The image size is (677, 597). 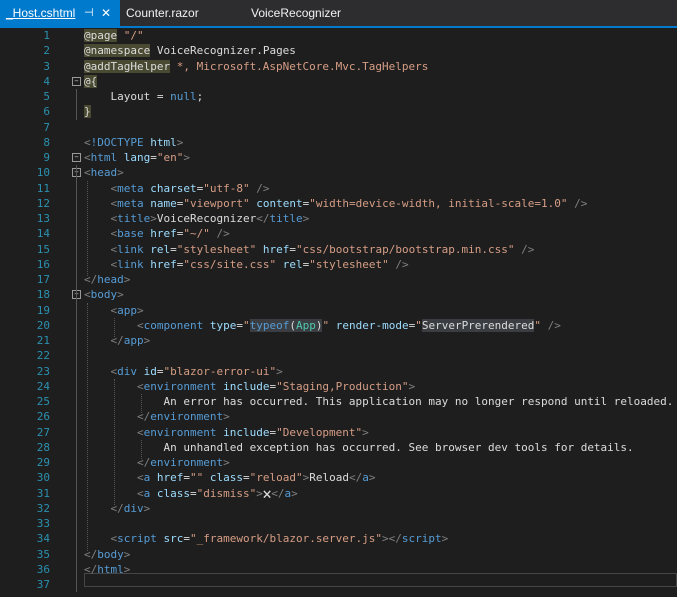 I want to click on line-number: 26, so click(x=43, y=417).